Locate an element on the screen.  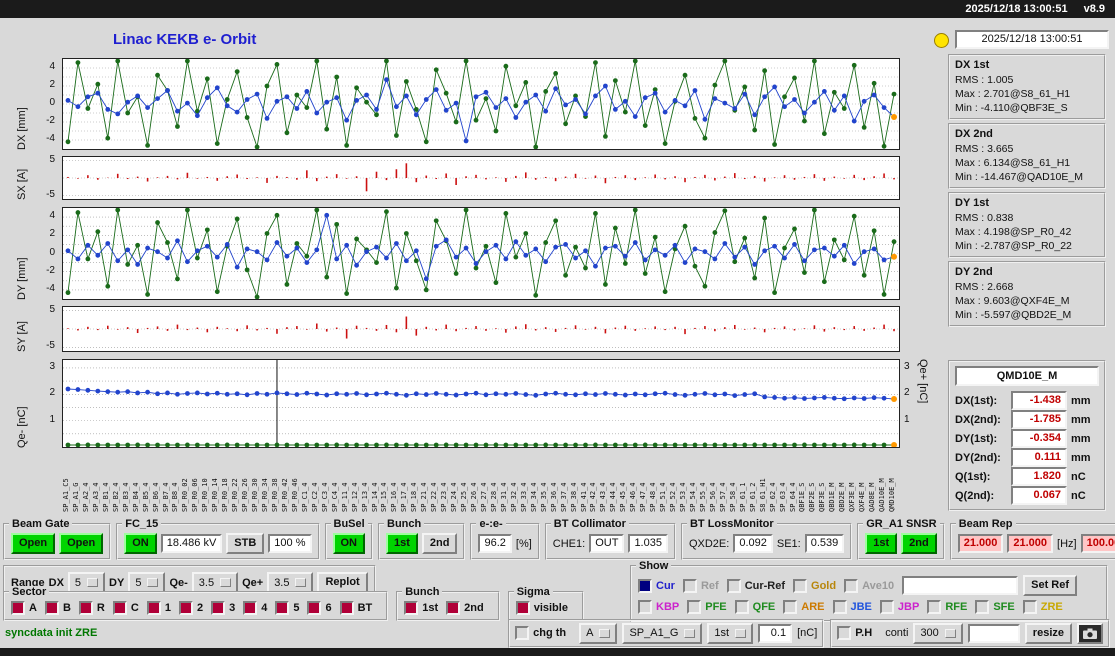
set-ref-button: Set Ref is located at coordinates (1050, 585).